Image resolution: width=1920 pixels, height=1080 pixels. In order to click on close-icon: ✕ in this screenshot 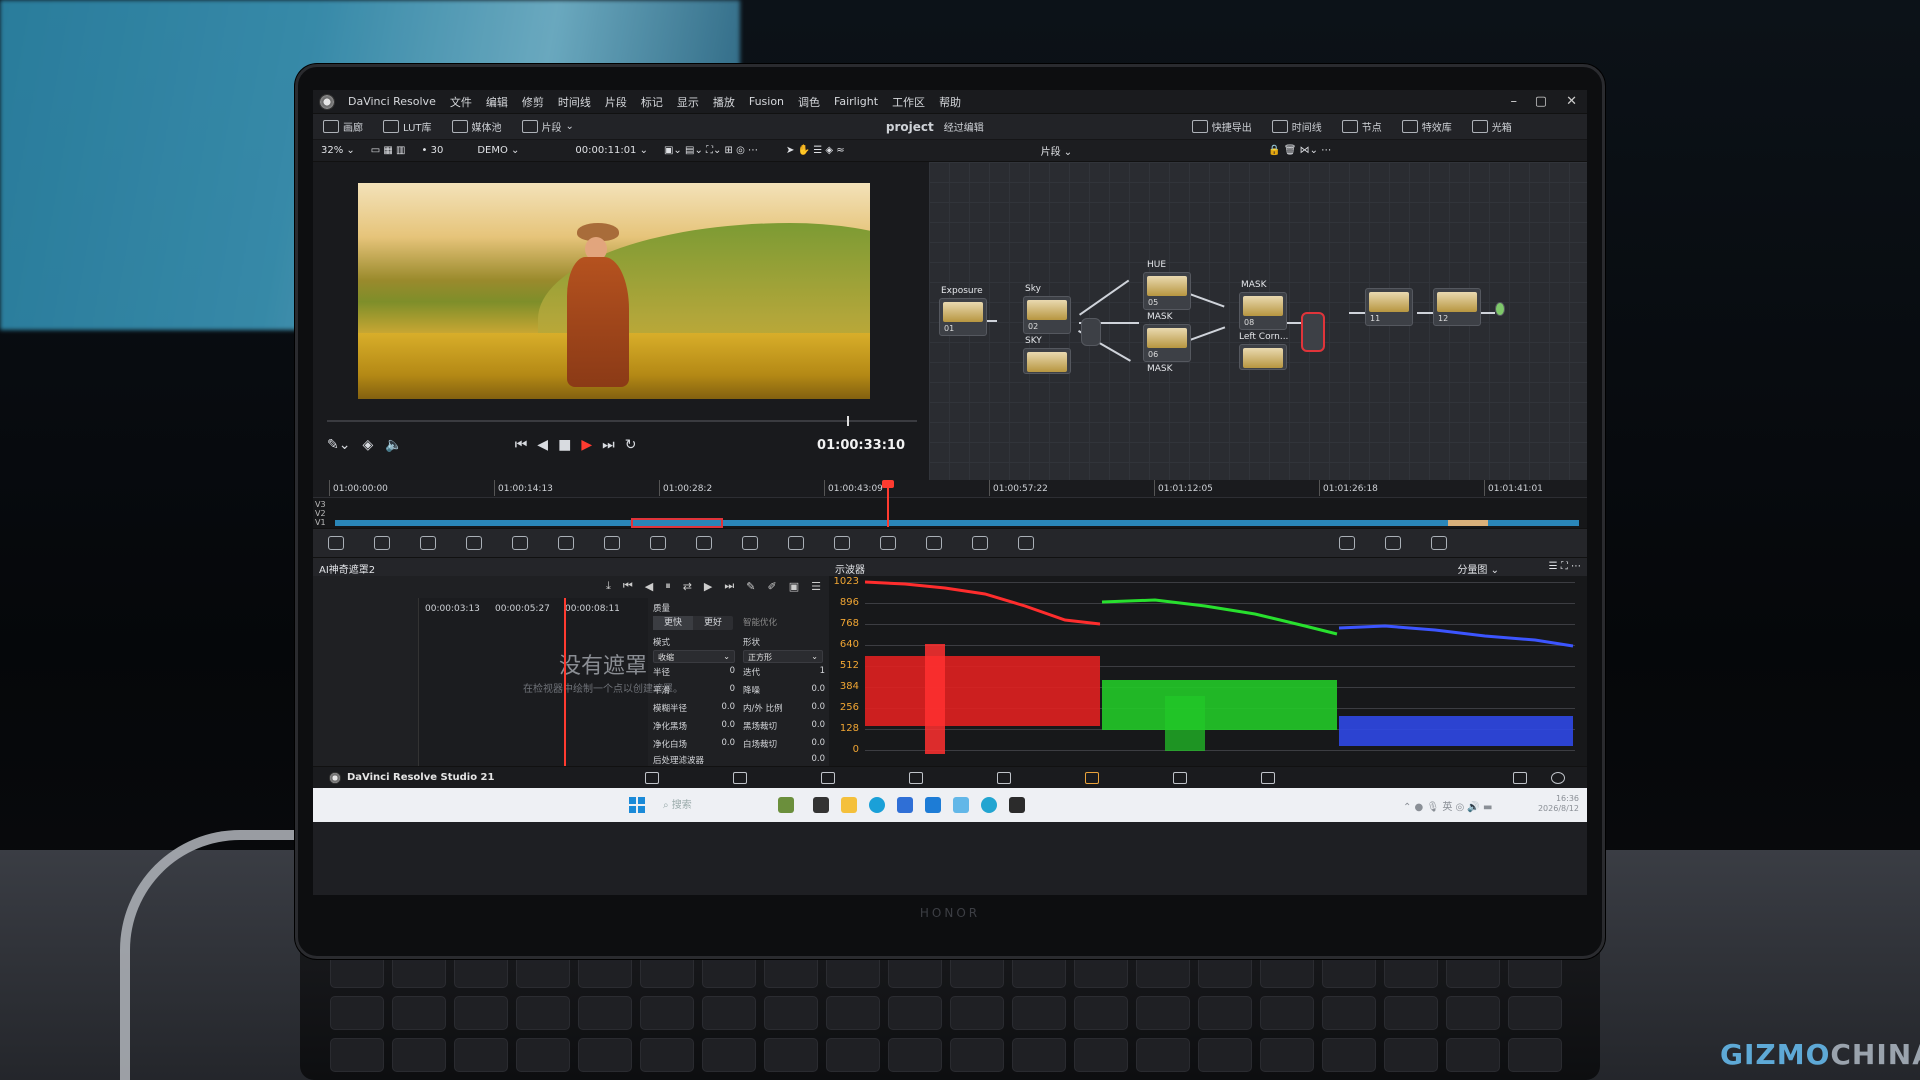, I will do `click(1571, 101)`.